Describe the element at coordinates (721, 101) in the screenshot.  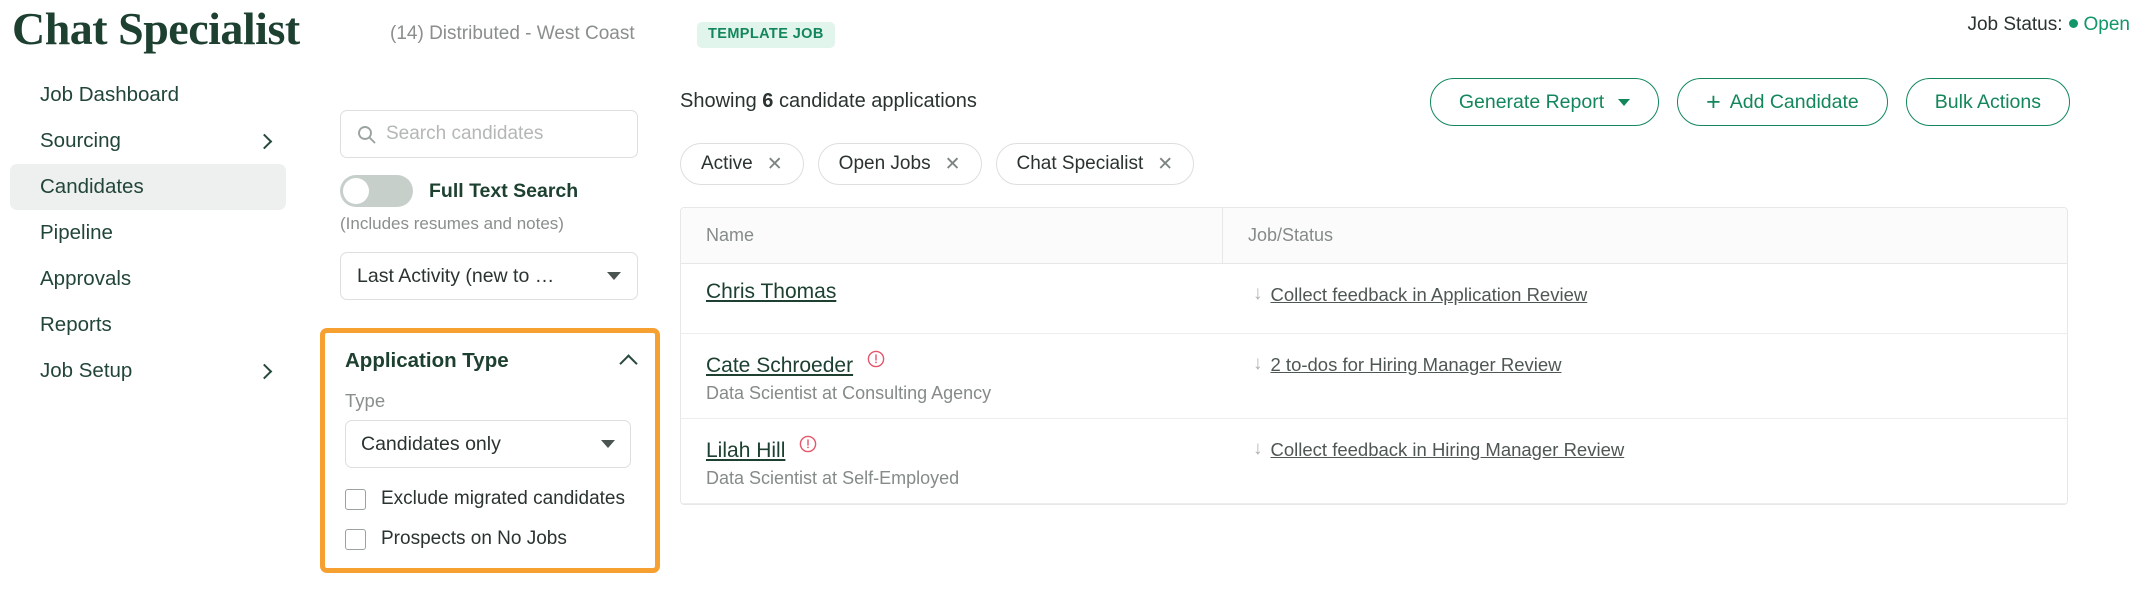
I see `showing-prefix: Showing` at that location.